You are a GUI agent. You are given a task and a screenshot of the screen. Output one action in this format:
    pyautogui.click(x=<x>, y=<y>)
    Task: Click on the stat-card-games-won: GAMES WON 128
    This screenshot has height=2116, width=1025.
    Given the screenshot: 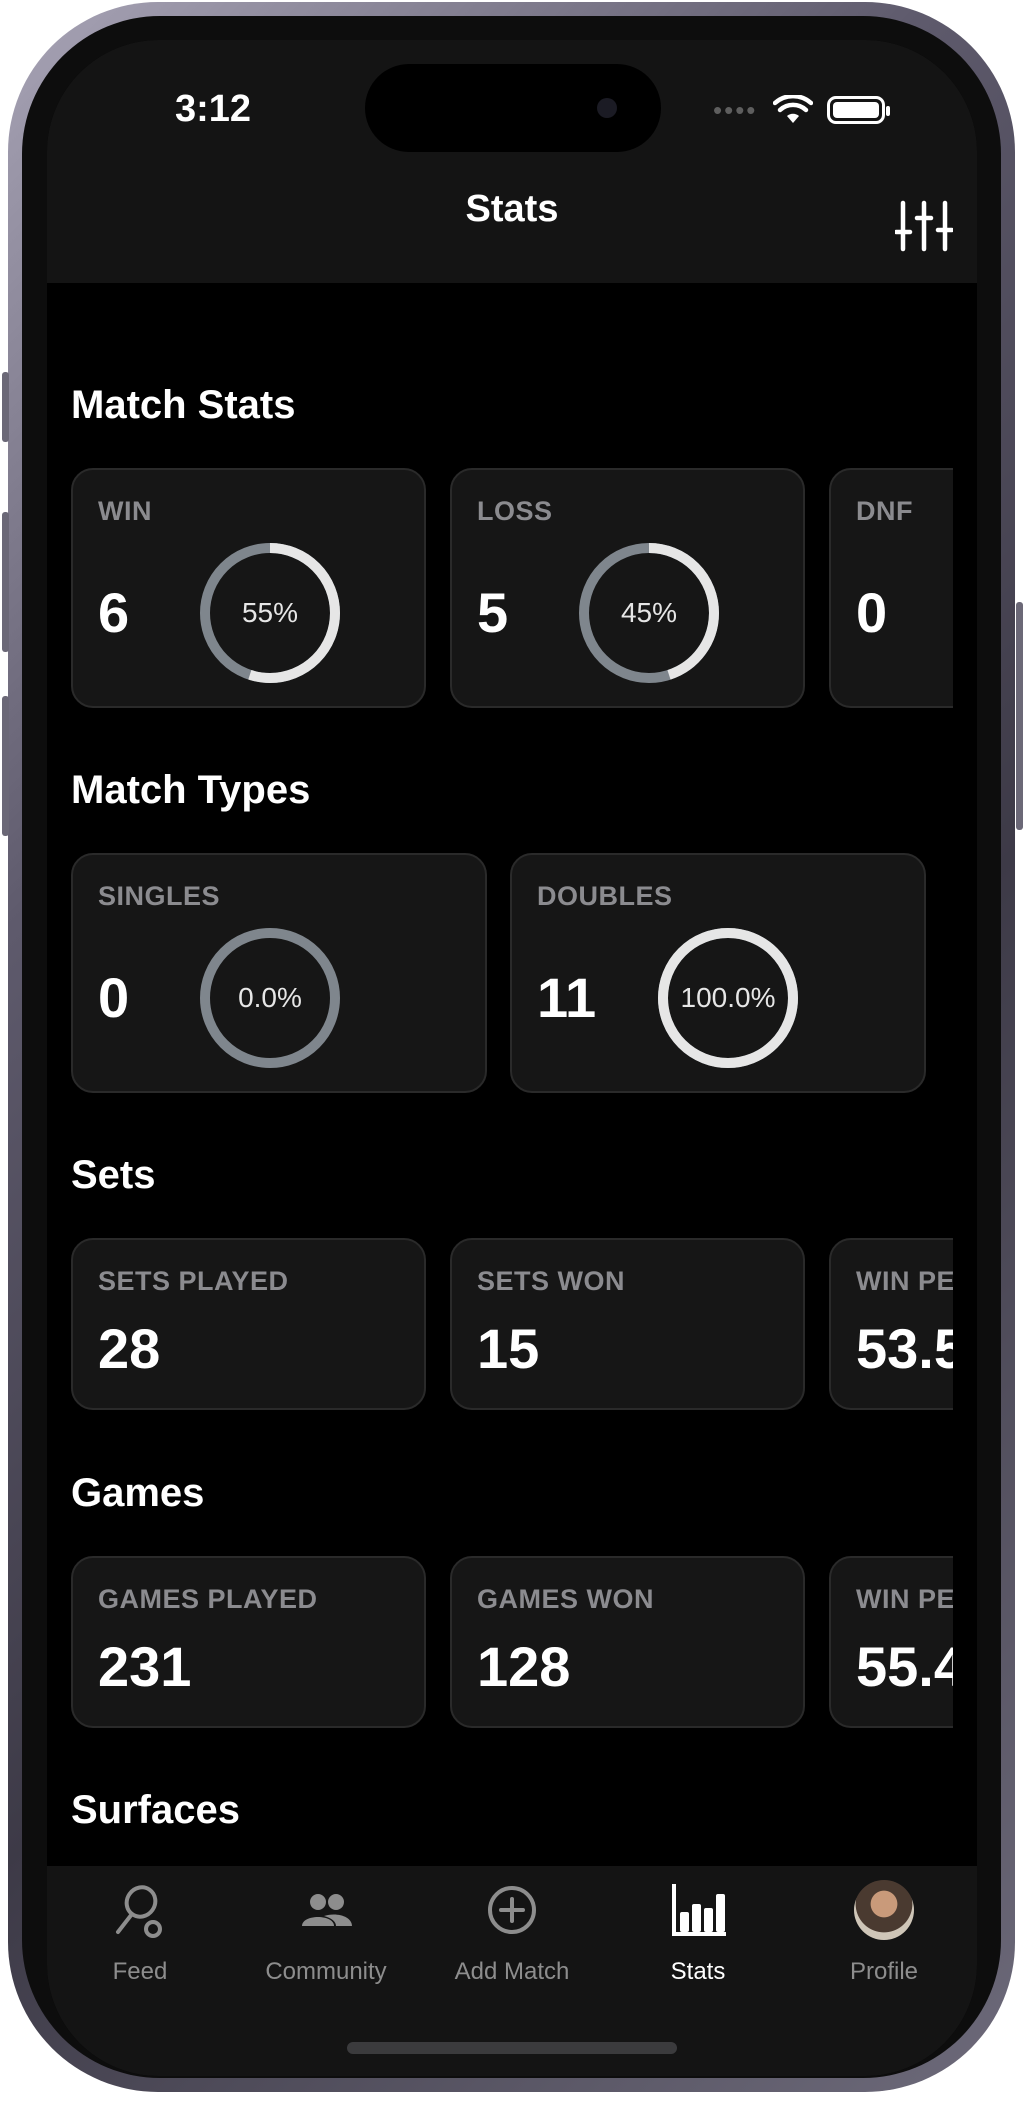 What is the action you would take?
    pyautogui.click(x=627, y=1642)
    